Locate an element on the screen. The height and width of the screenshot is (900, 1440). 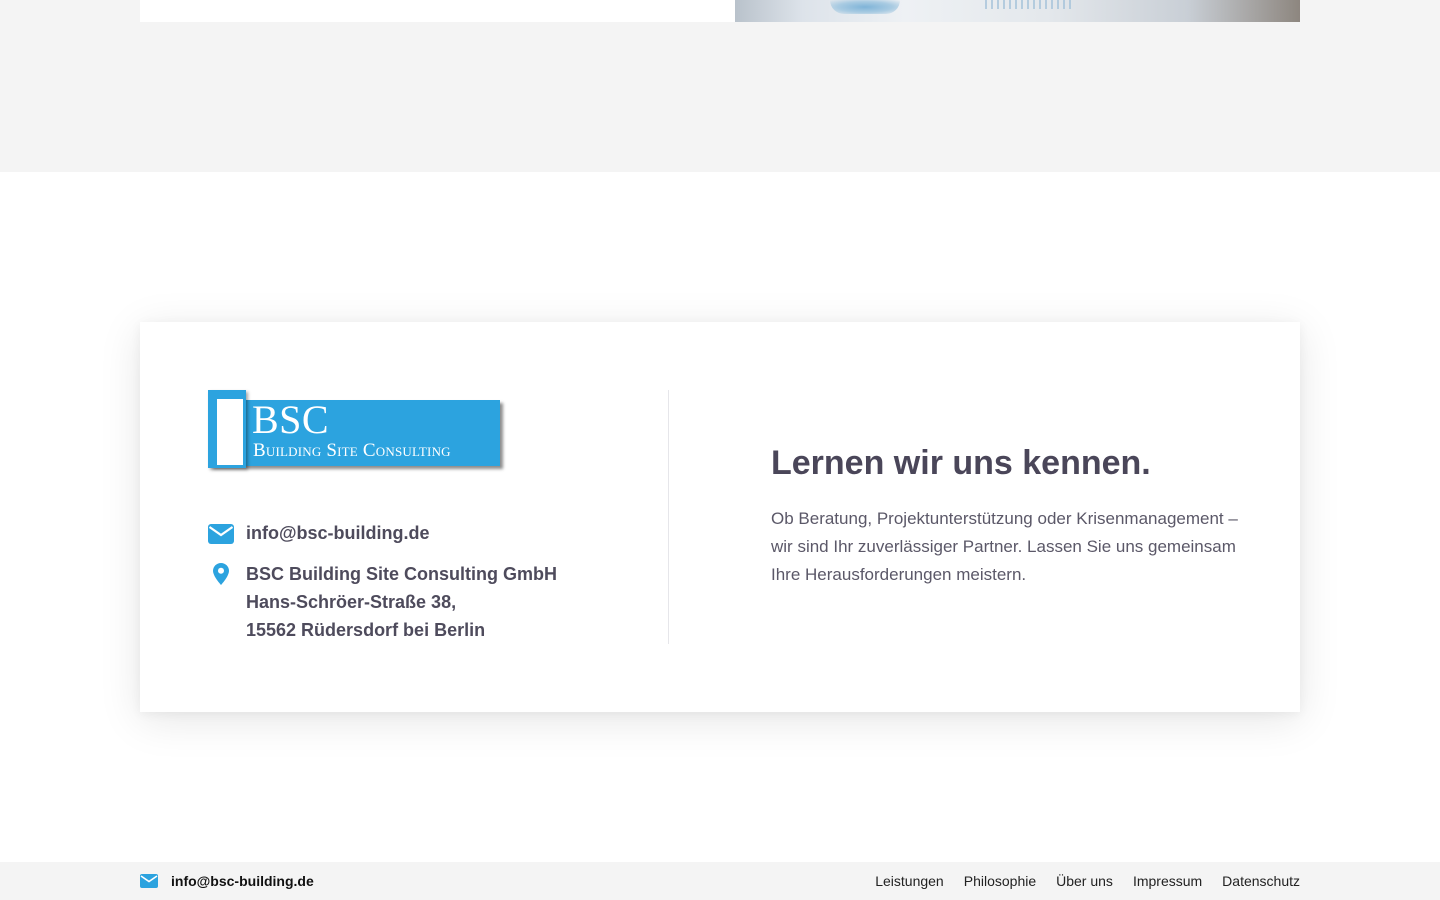
footer-email-text: info@bsc-building.de is located at coordinates (242, 881).